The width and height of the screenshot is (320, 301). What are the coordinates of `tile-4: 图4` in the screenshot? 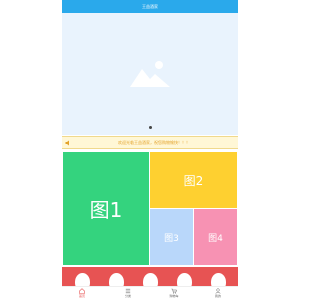 It's located at (215, 237).